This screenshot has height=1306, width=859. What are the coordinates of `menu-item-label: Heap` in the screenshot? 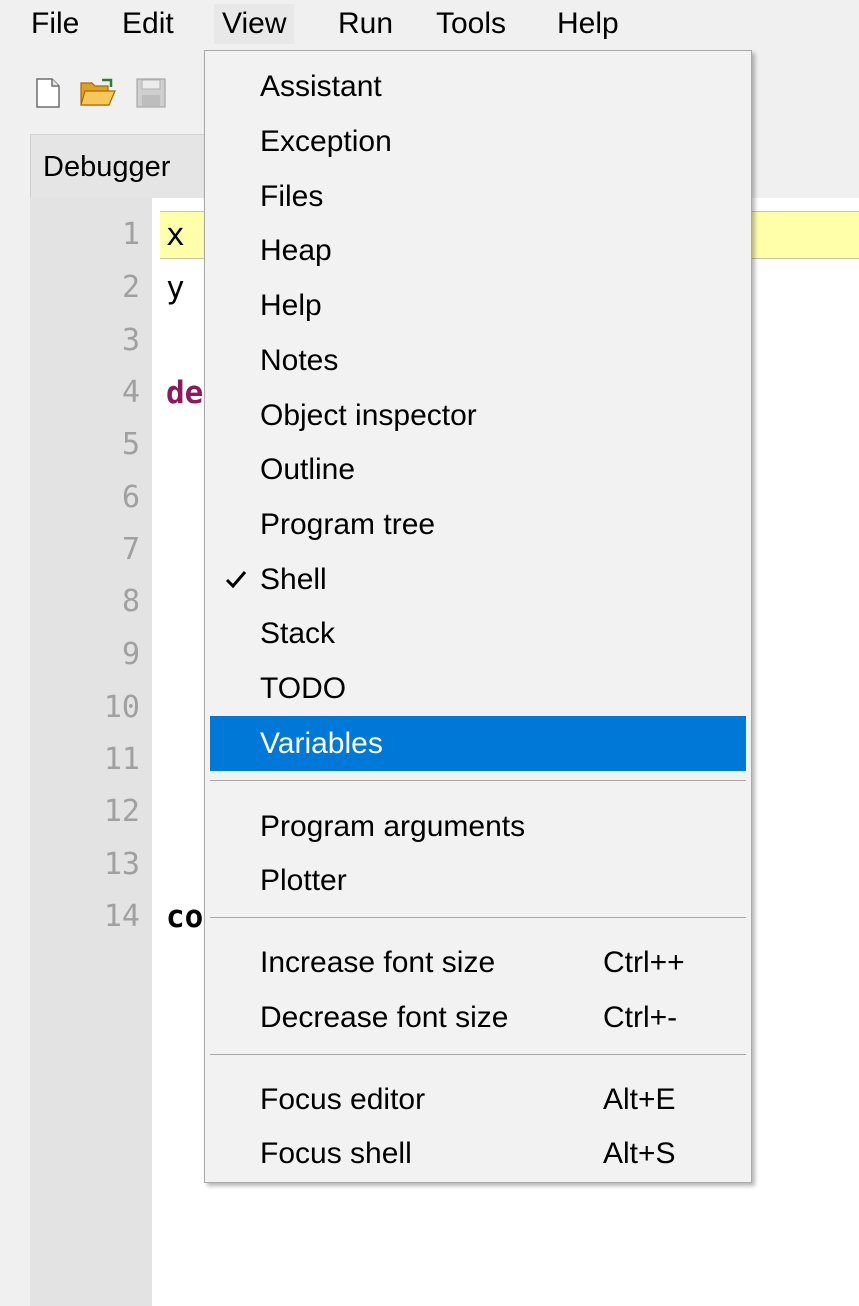 It's located at (296, 250).